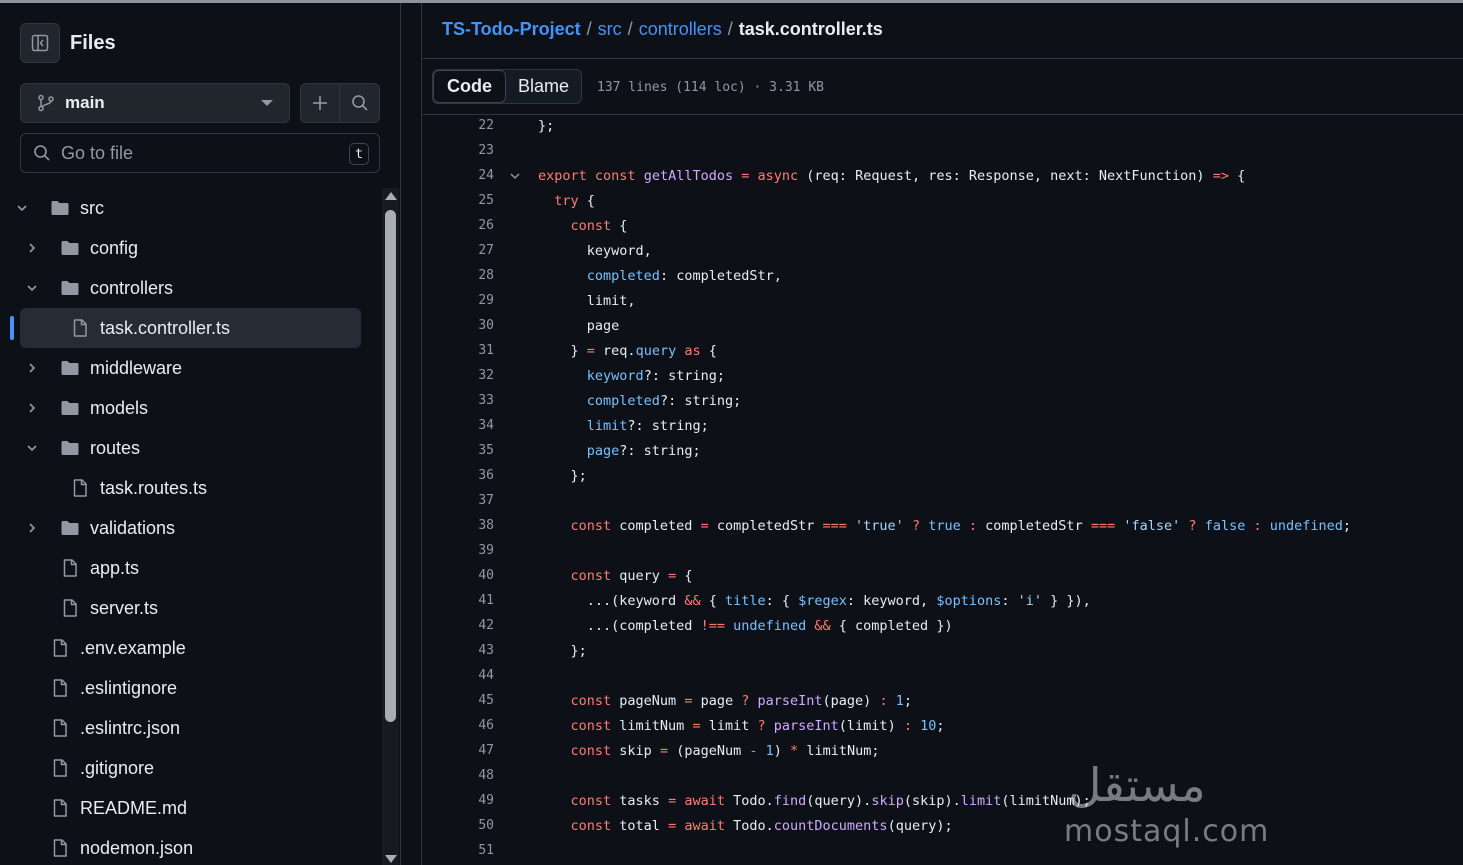 The height and width of the screenshot is (865, 1463). Describe the element at coordinates (190, 846) in the screenshot. I see `tree-file-item: nodemon.json` at that location.